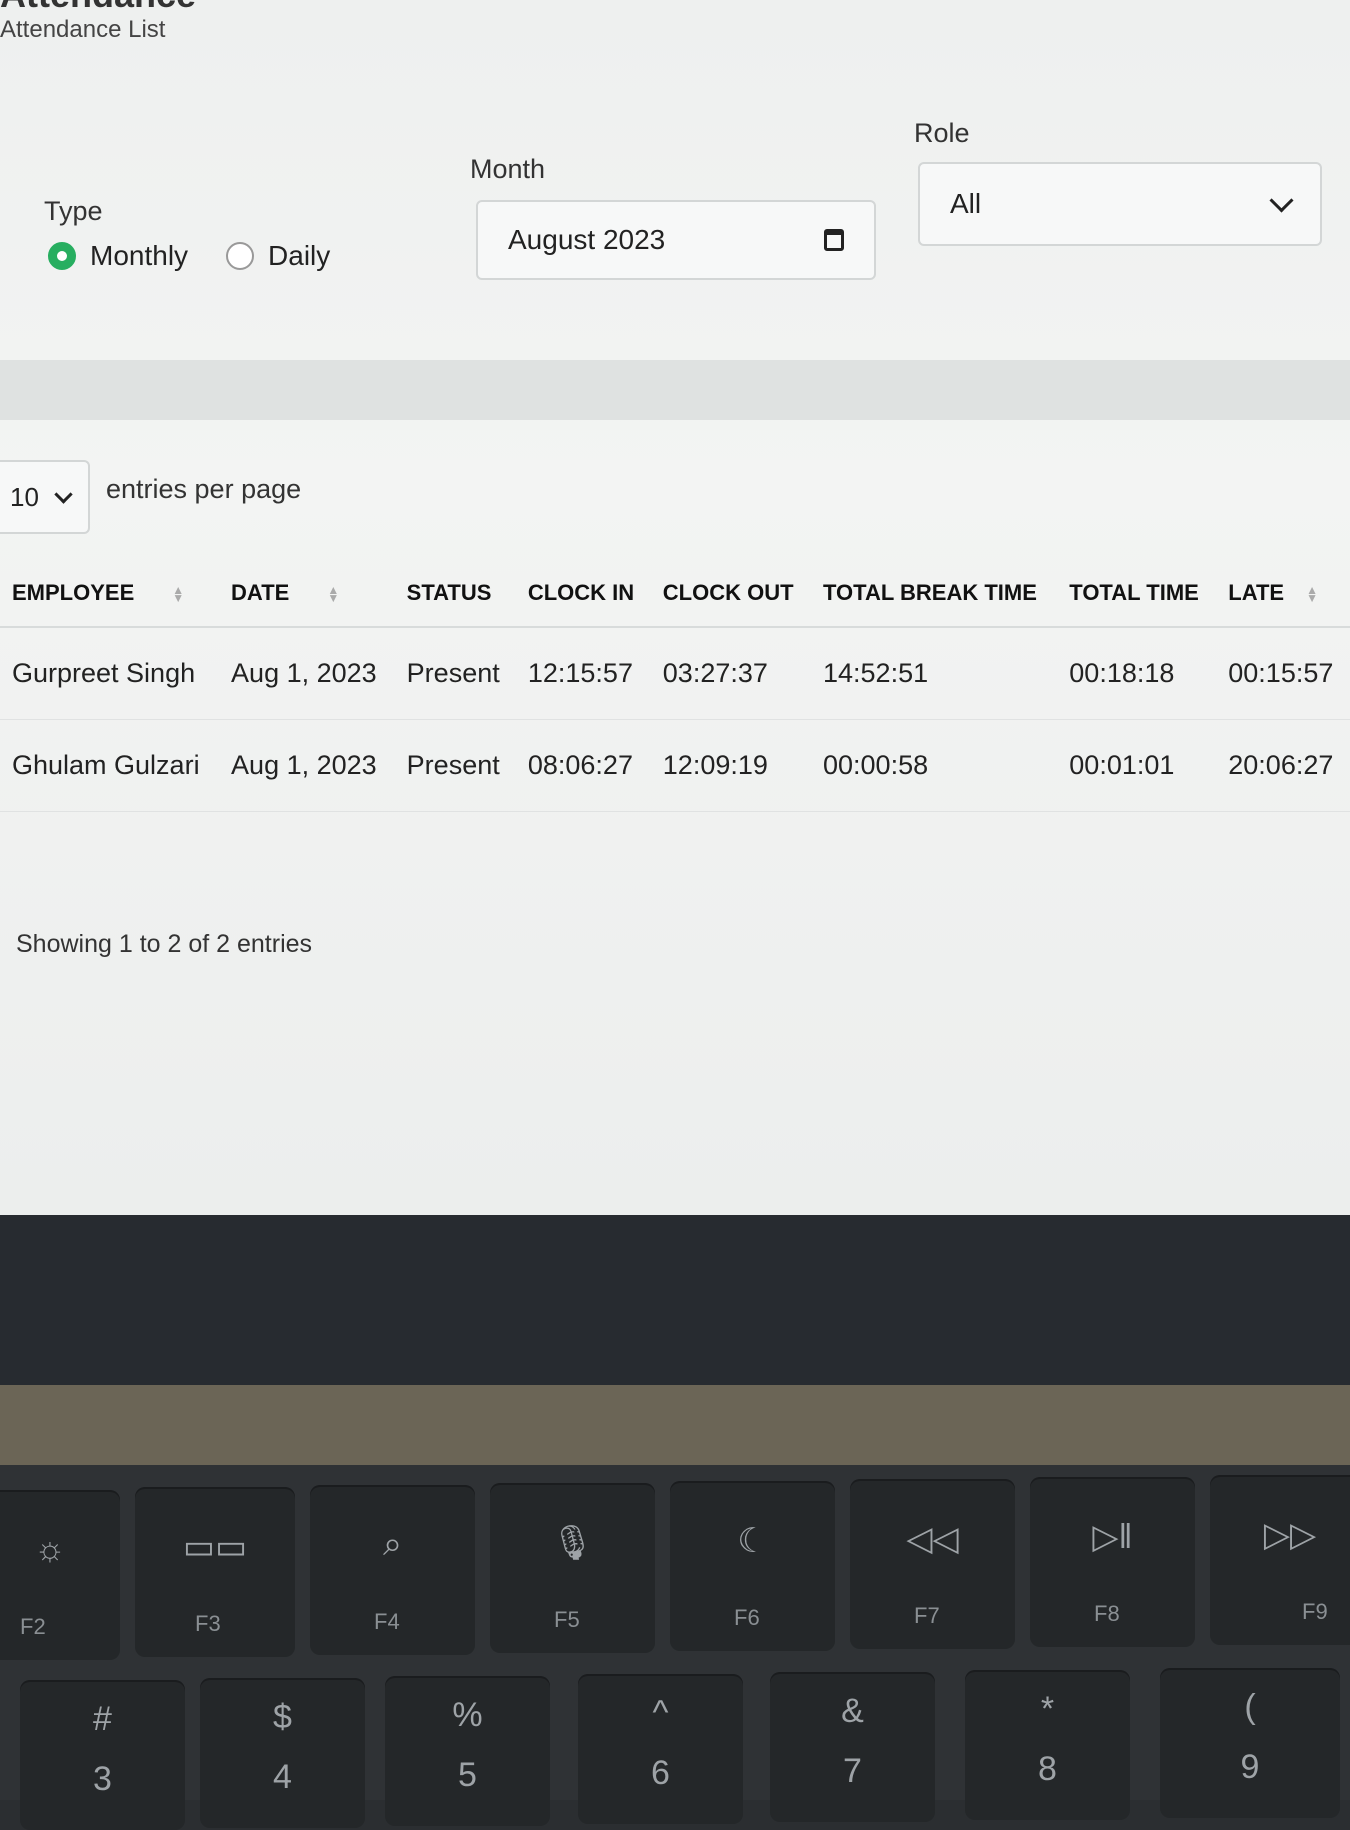 This screenshot has width=1350, height=1830. I want to click on microphone-icon: 🎙, so click(572, 1543).